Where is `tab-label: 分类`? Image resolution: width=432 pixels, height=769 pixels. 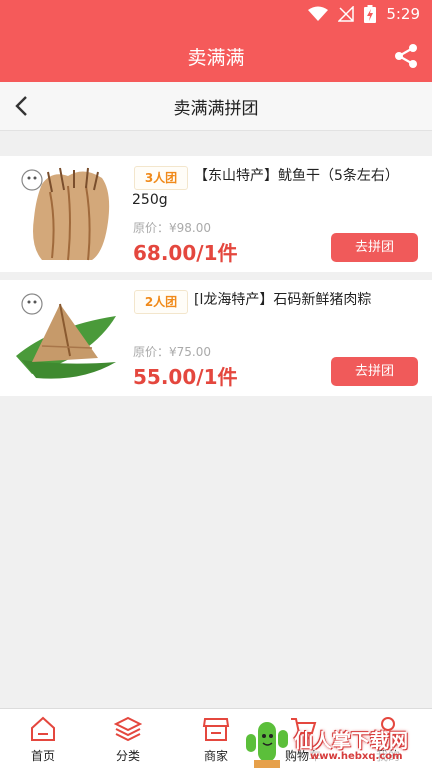 tab-label: 分类 is located at coordinates (127, 756).